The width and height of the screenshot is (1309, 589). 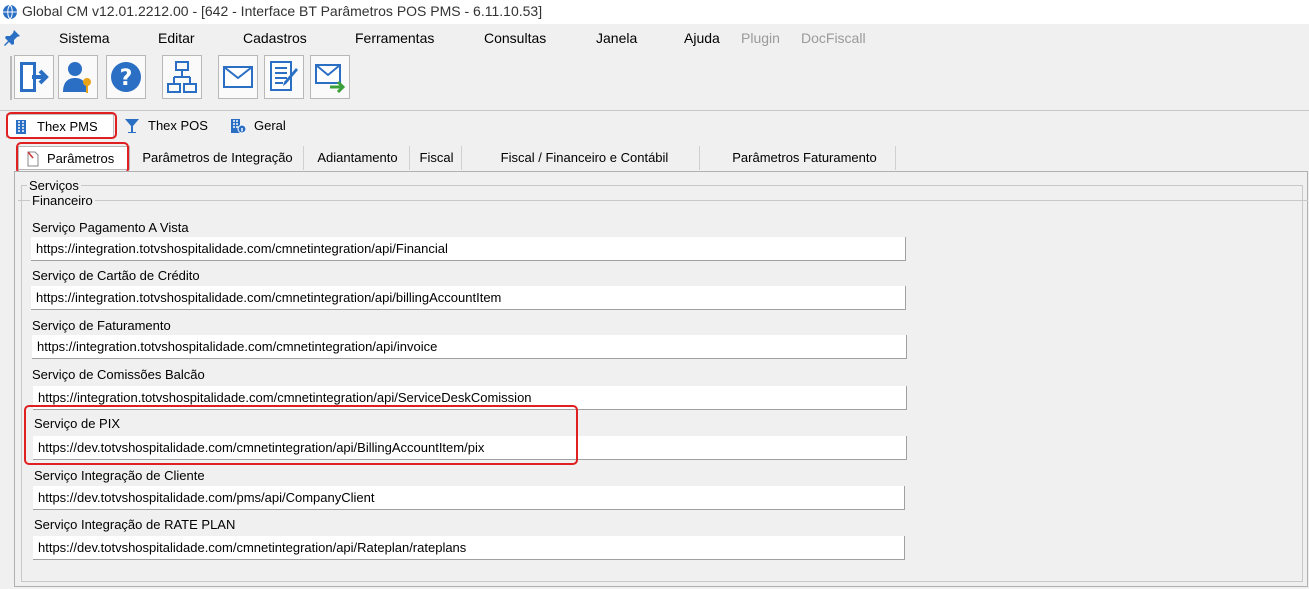 I want to click on tab-fiscal-financeiro-contabil: Fiscal / Financeiro e Contábil, so click(x=585, y=158).